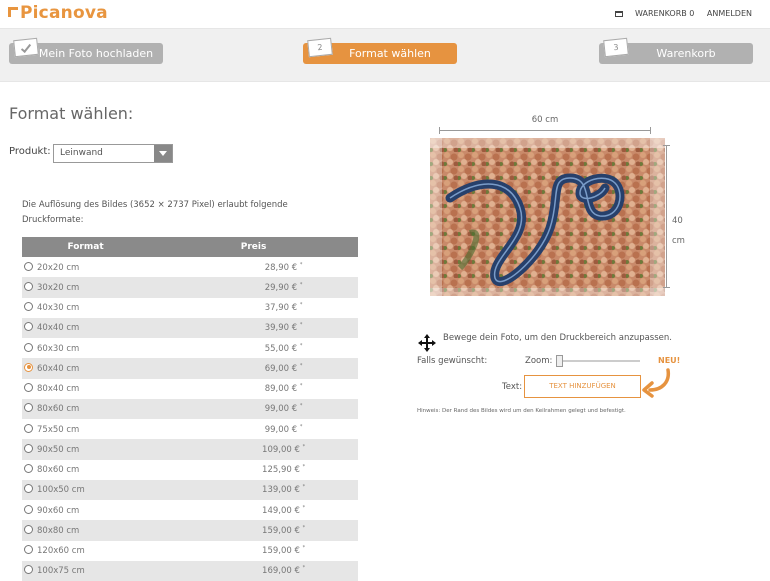 This screenshot has width=770, height=581. What do you see at coordinates (190, 348) in the screenshot?
I see `table-row: 60x30 cm 55,00 € *` at bounding box center [190, 348].